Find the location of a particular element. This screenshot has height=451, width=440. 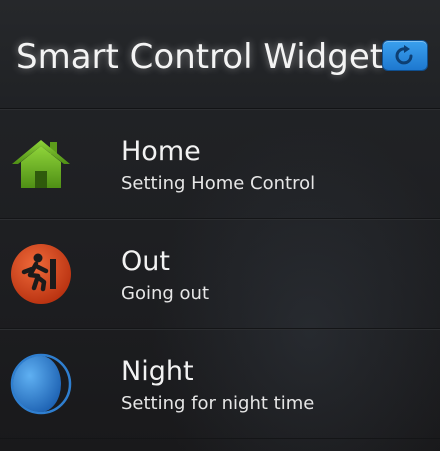

mode-label-night: Night is located at coordinates (157, 371).